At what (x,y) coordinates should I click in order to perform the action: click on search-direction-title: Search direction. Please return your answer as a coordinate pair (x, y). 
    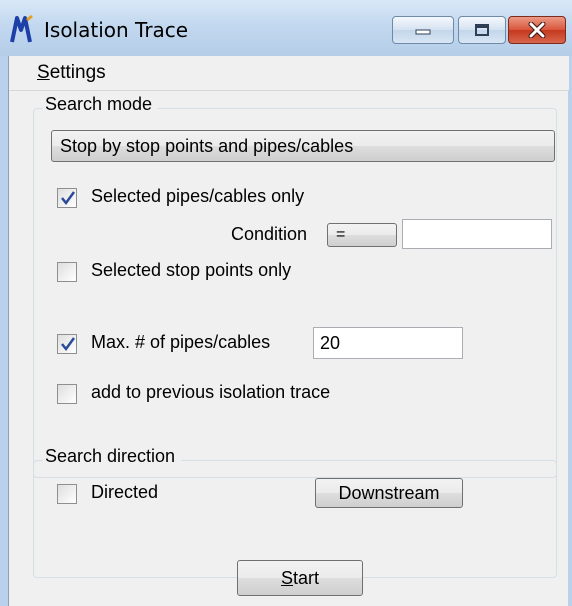
    Looking at the image, I should click on (112, 456).